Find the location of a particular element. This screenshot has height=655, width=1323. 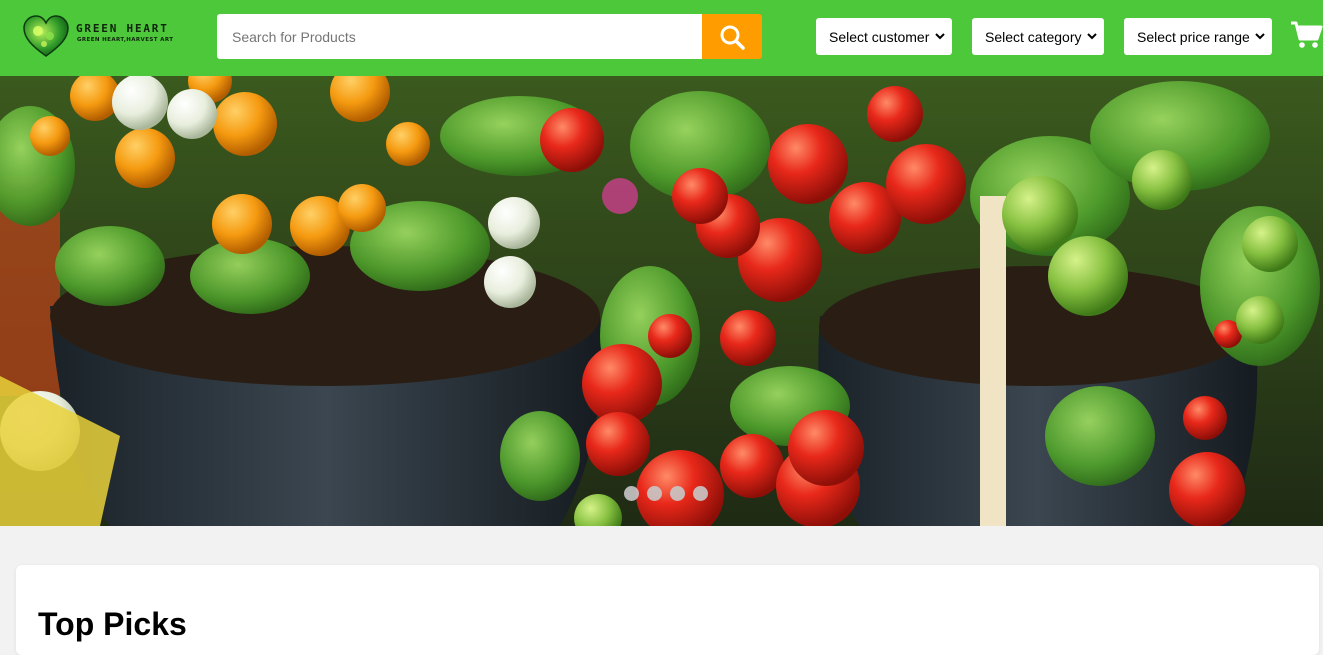

brand-logo: GREEN HEART GREEN HEART,HARVEST ART is located at coordinates (107, 35).